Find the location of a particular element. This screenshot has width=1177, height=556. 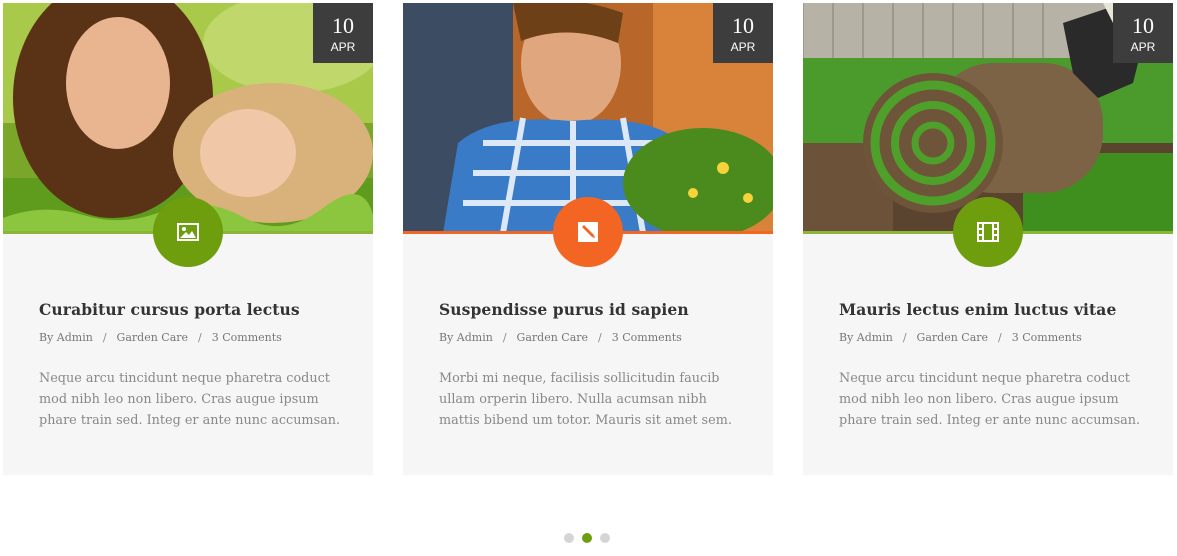

post-title: Mauris lectus enim luctus vitae is located at coordinates (991, 309).